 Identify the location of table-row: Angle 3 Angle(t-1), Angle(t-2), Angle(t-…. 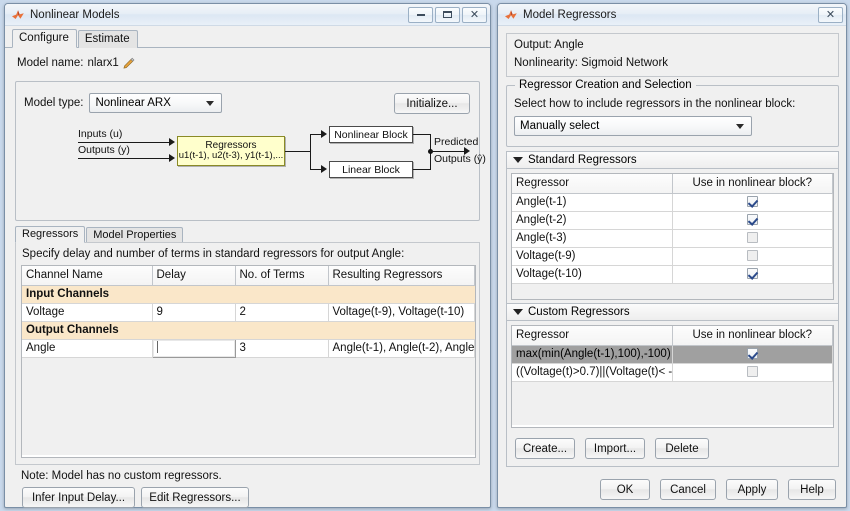
(248, 348).